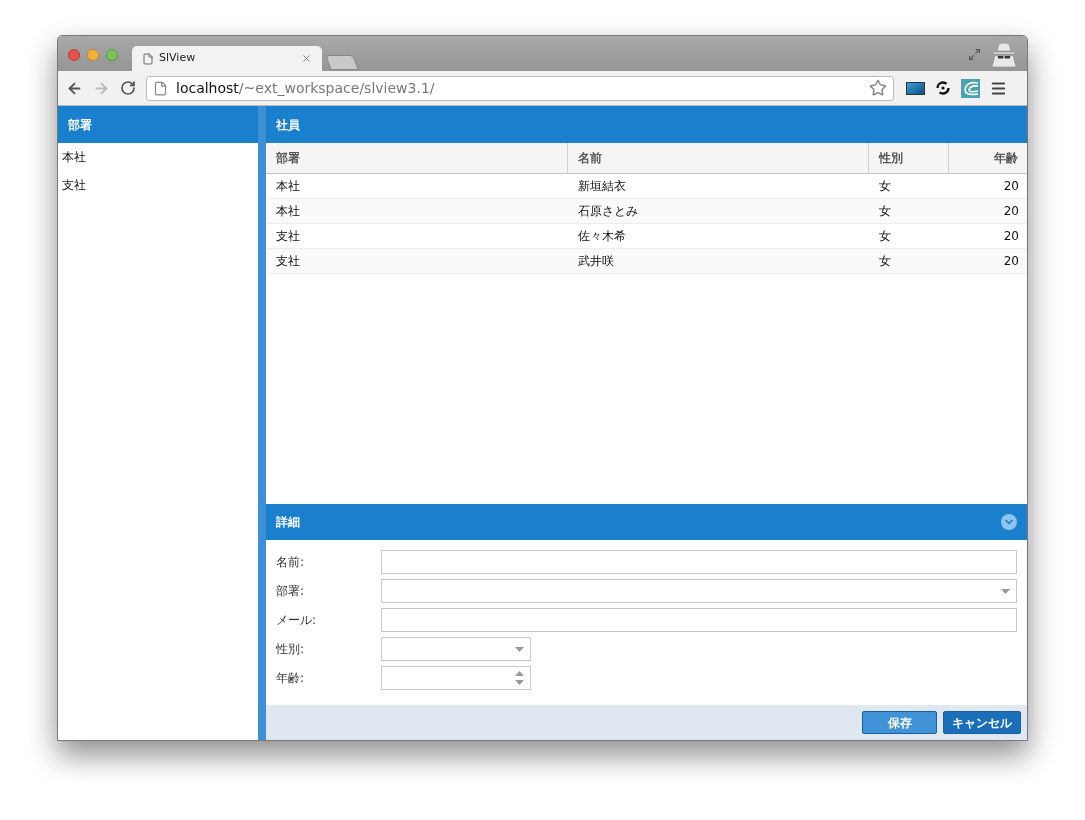  Describe the element at coordinates (128, 88) in the screenshot. I see `reload-icon` at that location.